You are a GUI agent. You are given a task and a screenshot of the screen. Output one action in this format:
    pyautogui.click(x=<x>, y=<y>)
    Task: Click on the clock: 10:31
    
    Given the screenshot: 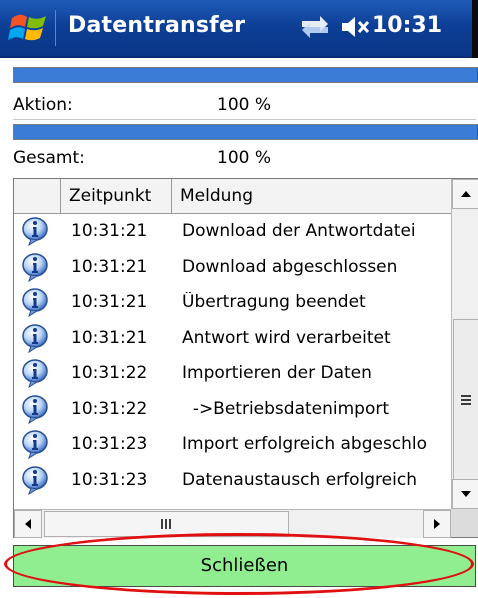 What is the action you would take?
    pyautogui.click(x=407, y=25)
    